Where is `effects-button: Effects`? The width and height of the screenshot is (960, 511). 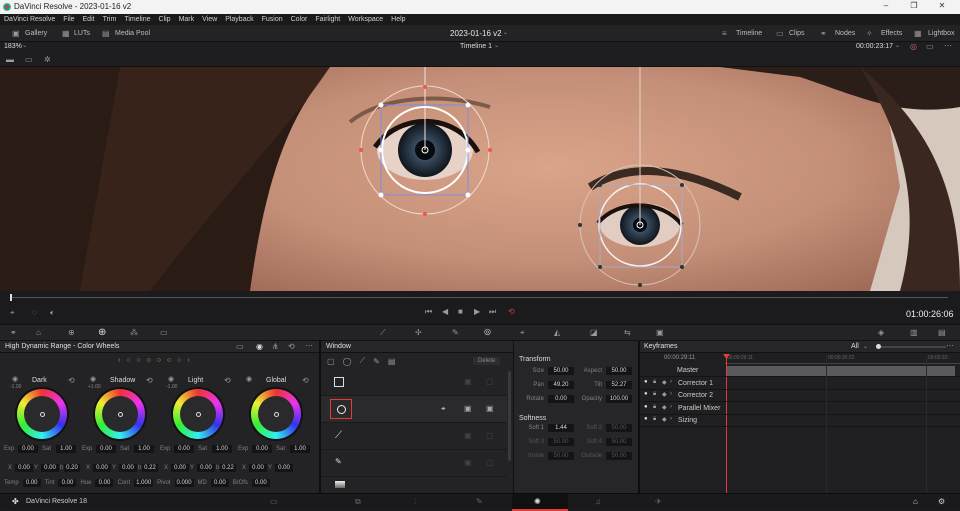 effects-button: Effects is located at coordinates (891, 33).